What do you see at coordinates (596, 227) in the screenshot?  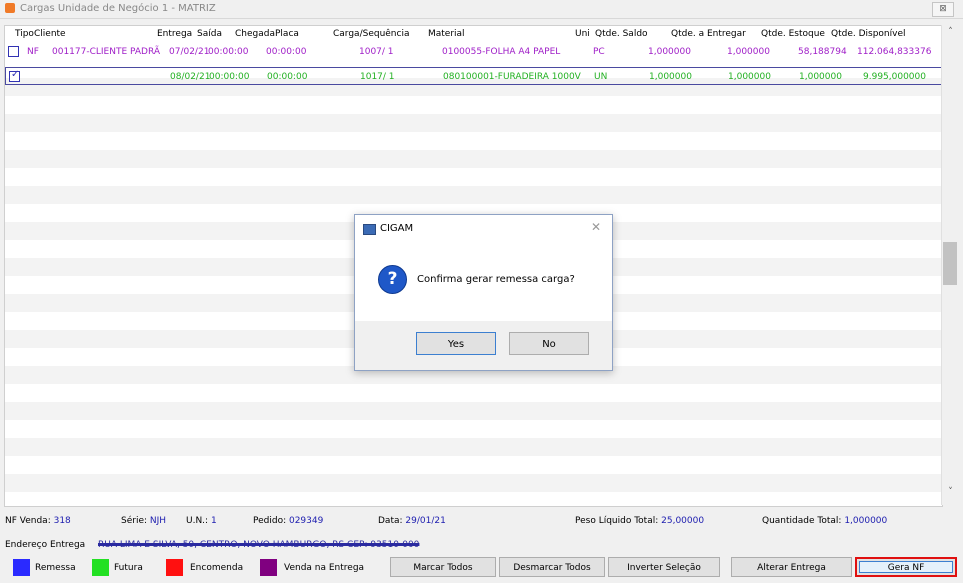 I see `close-icon: ✕` at bounding box center [596, 227].